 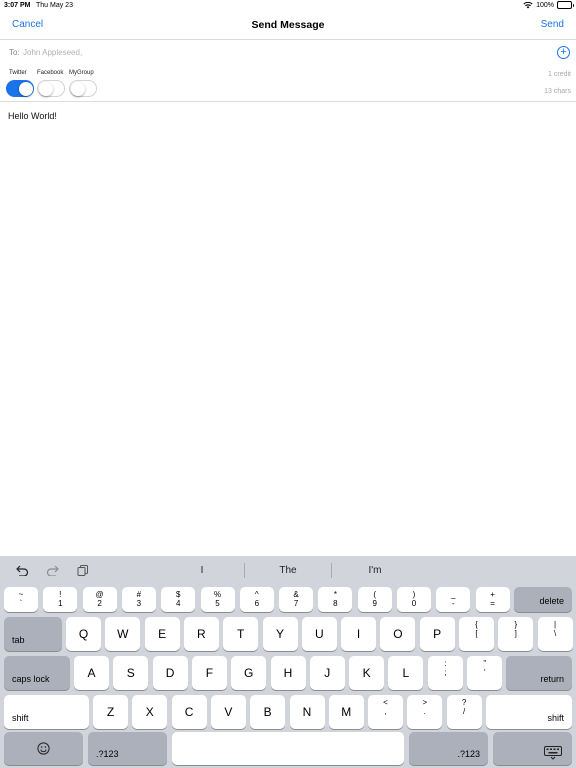 I want to click on key-label: A, so click(x=91, y=673).